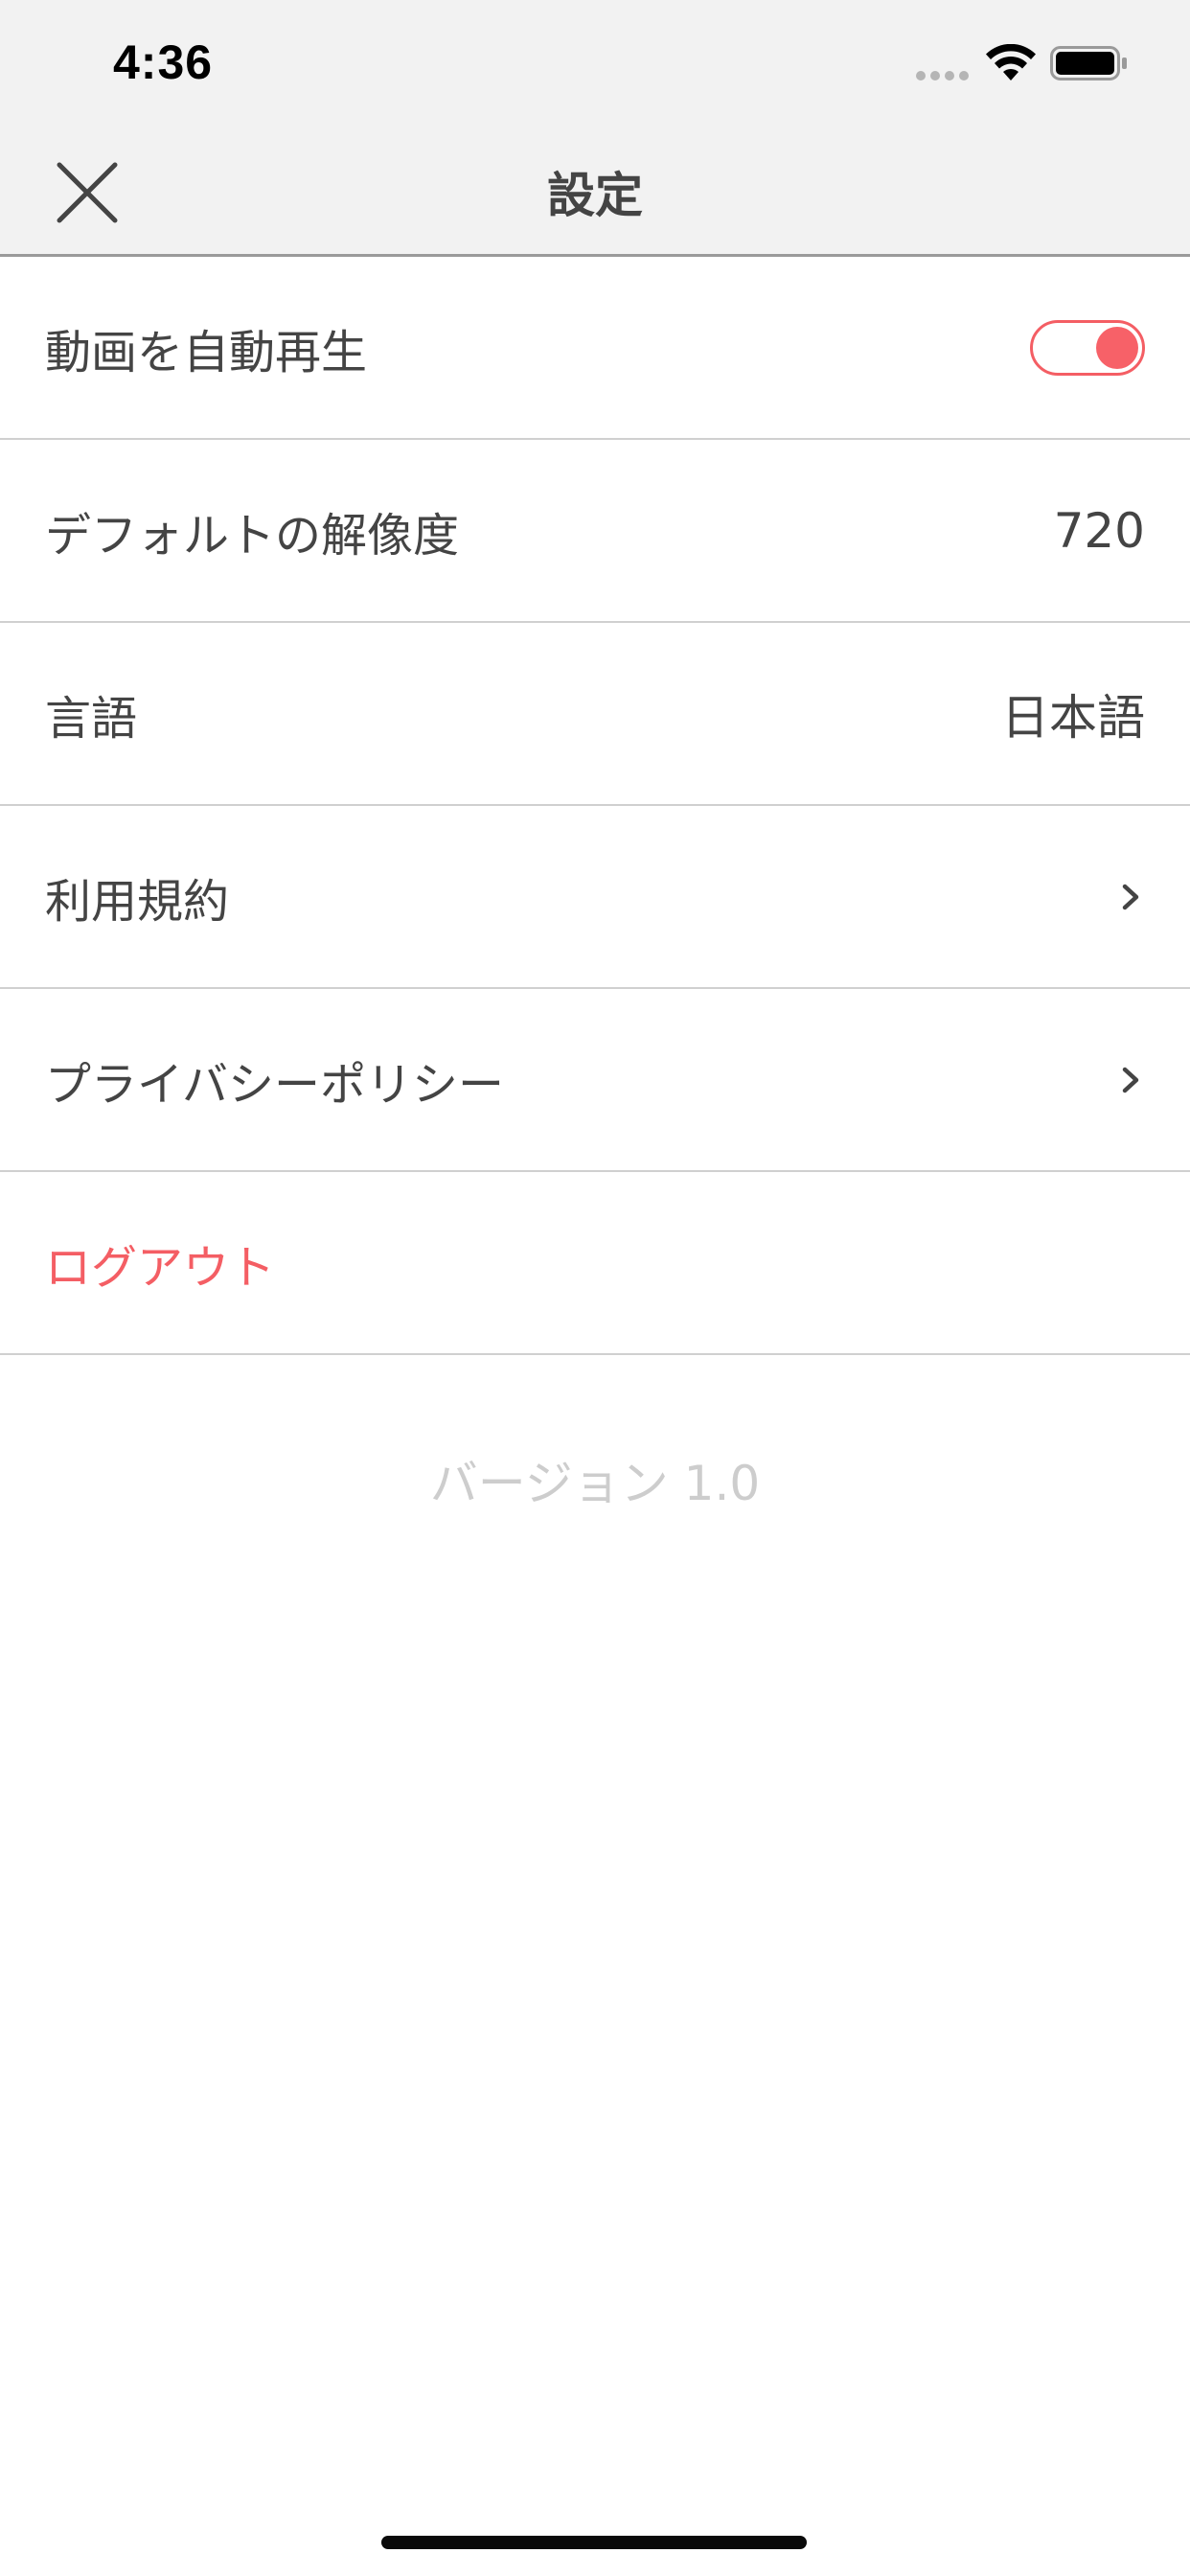 The width and height of the screenshot is (1190, 2576). What do you see at coordinates (595, 897) in the screenshot?
I see `terms-row: 利用規約` at bounding box center [595, 897].